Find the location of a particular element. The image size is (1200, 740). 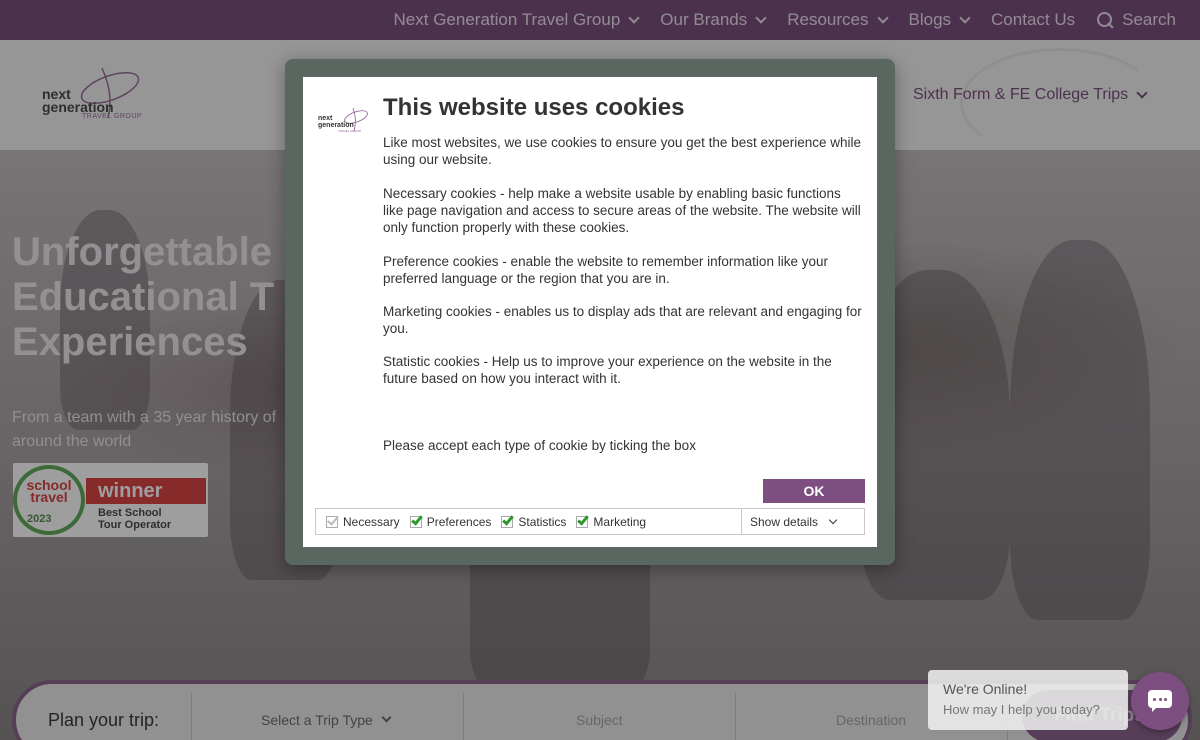

checkbox-preferences: Preferences is located at coordinates (450, 520).